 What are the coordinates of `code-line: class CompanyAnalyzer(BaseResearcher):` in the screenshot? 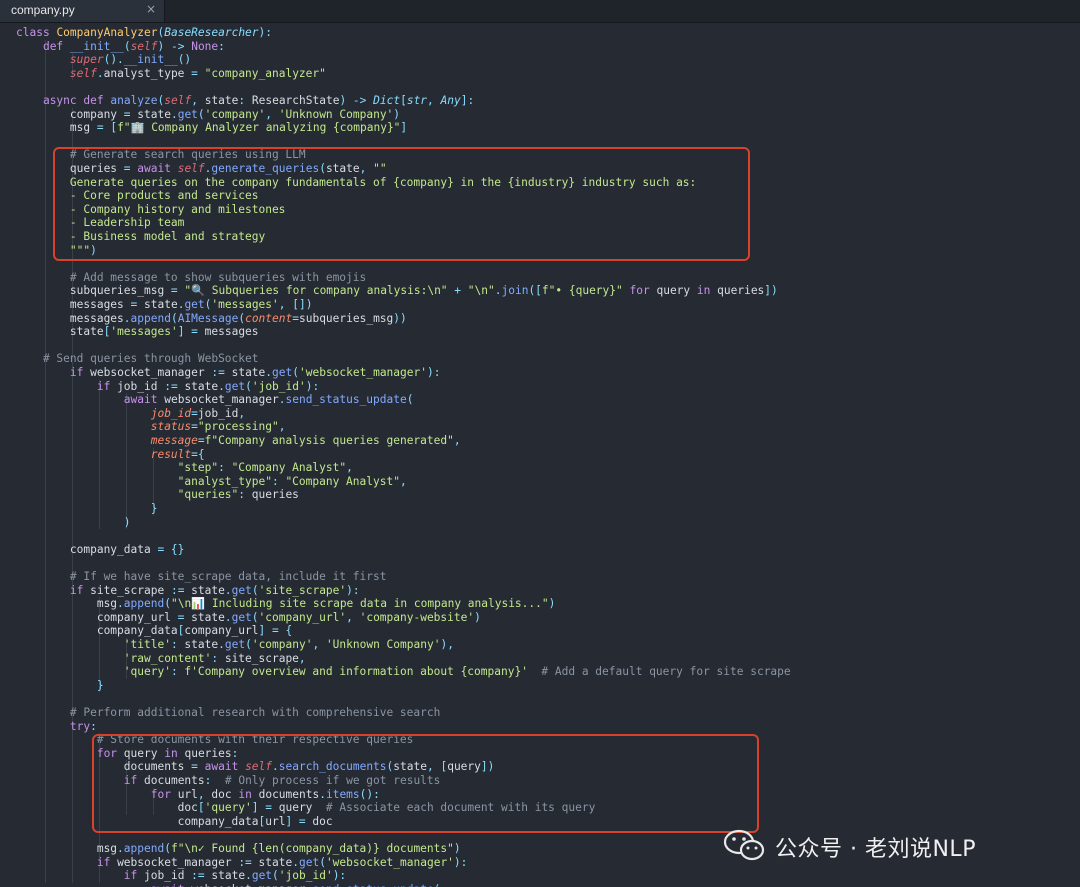 It's located at (144, 33).